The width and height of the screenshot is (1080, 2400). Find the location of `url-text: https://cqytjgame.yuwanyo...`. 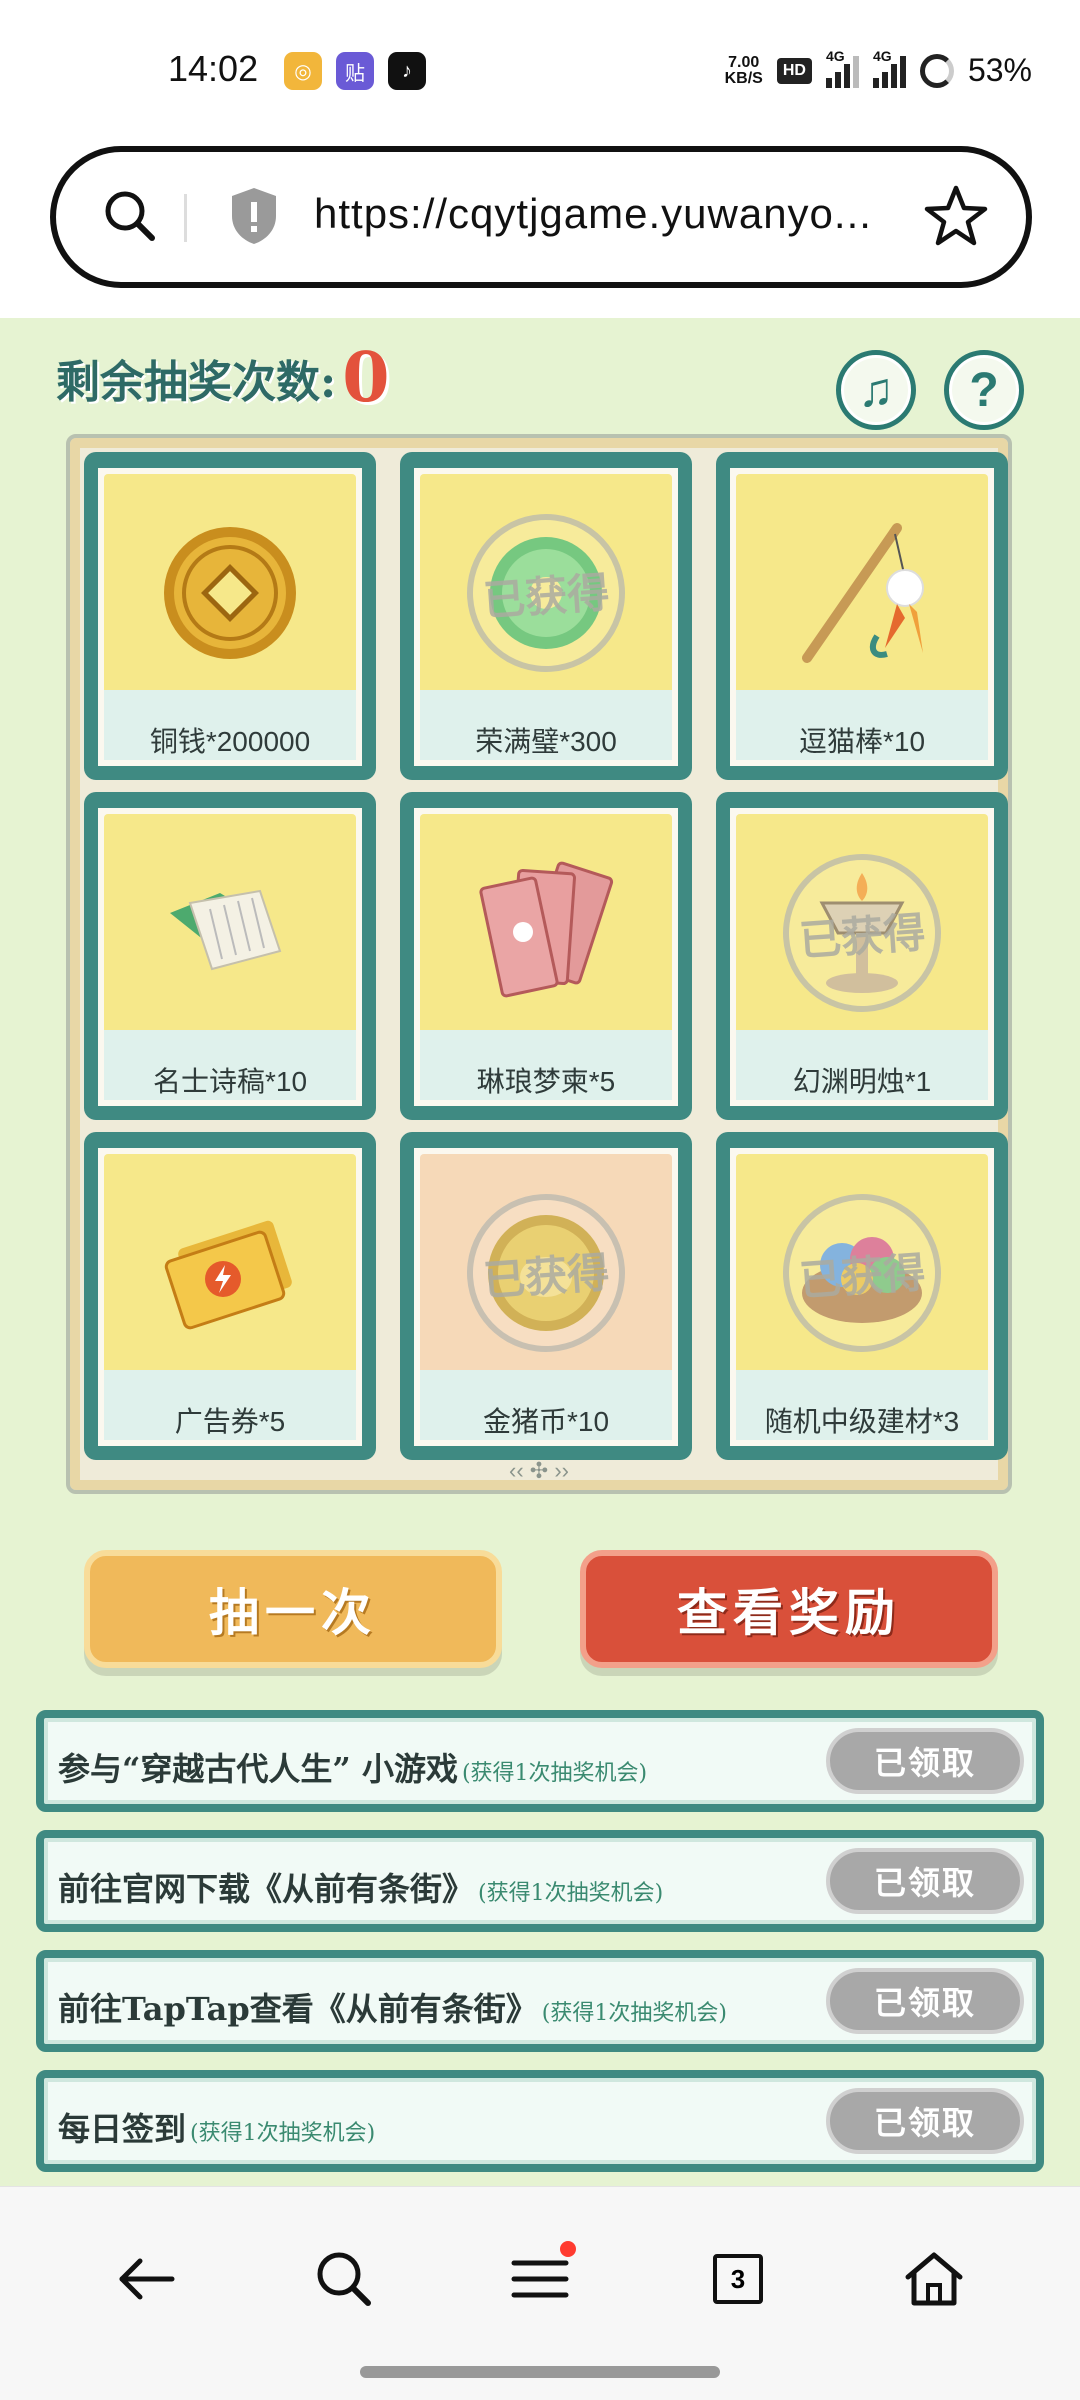

url-text: https://cqytjgame.yuwanyo... is located at coordinates (634, 214).